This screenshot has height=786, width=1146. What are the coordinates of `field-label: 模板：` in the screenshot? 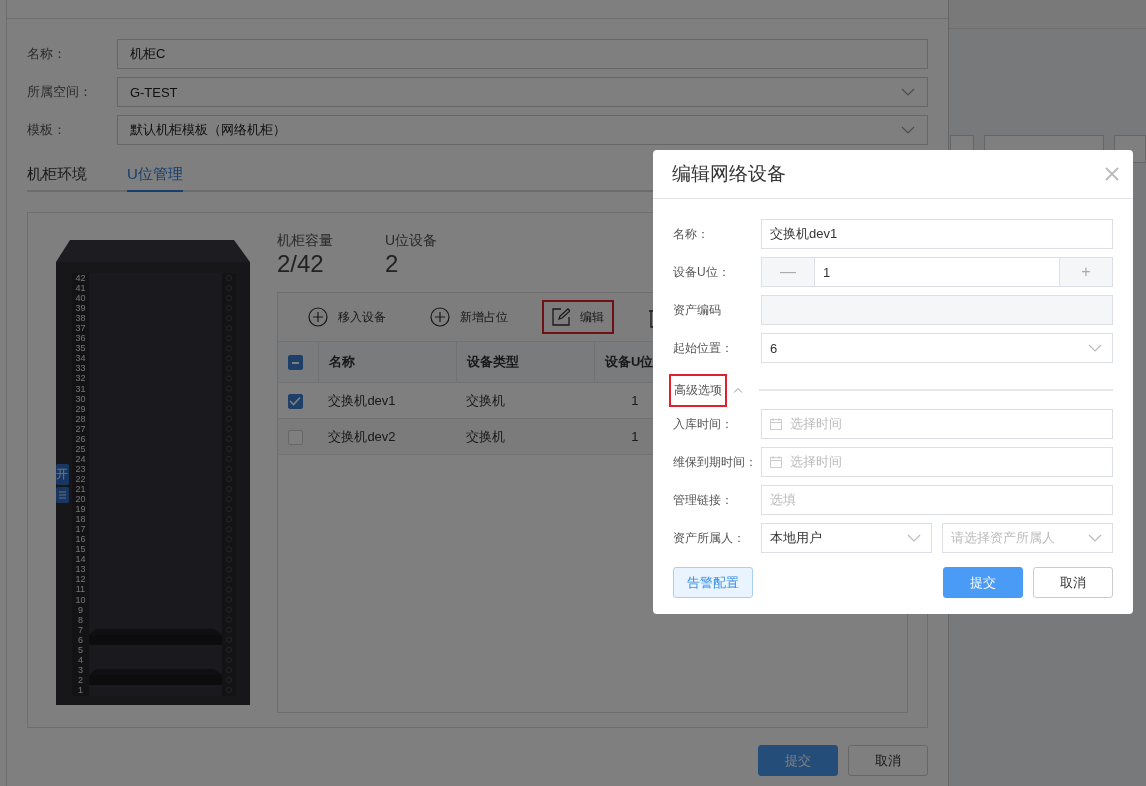 It's located at (46, 130).